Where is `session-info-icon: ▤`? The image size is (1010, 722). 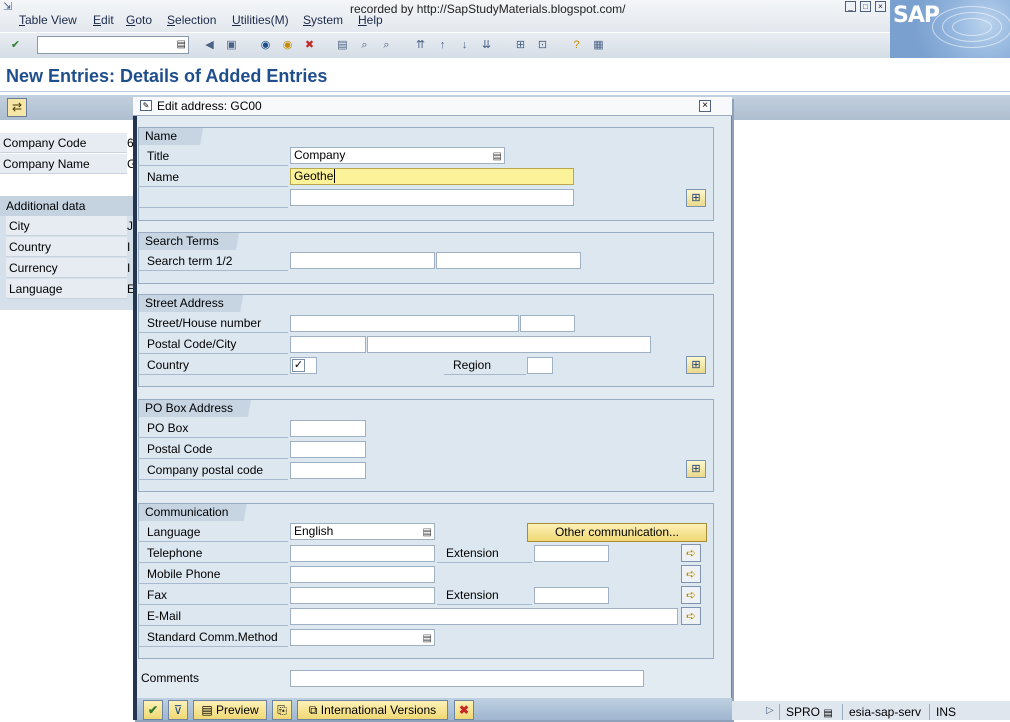
session-info-icon: ▤ is located at coordinates (827, 713).